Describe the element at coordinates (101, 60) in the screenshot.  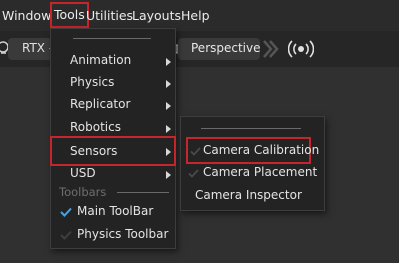
I see `menu-item-label: Animation` at that location.